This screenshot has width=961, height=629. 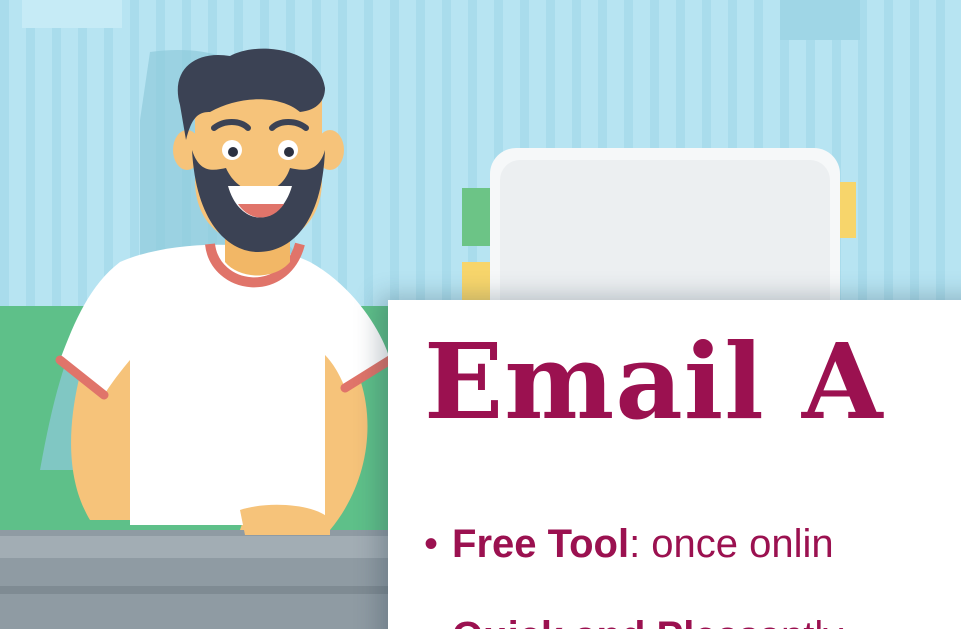 I want to click on bullet-term: Free Tool, so click(x=541, y=544).